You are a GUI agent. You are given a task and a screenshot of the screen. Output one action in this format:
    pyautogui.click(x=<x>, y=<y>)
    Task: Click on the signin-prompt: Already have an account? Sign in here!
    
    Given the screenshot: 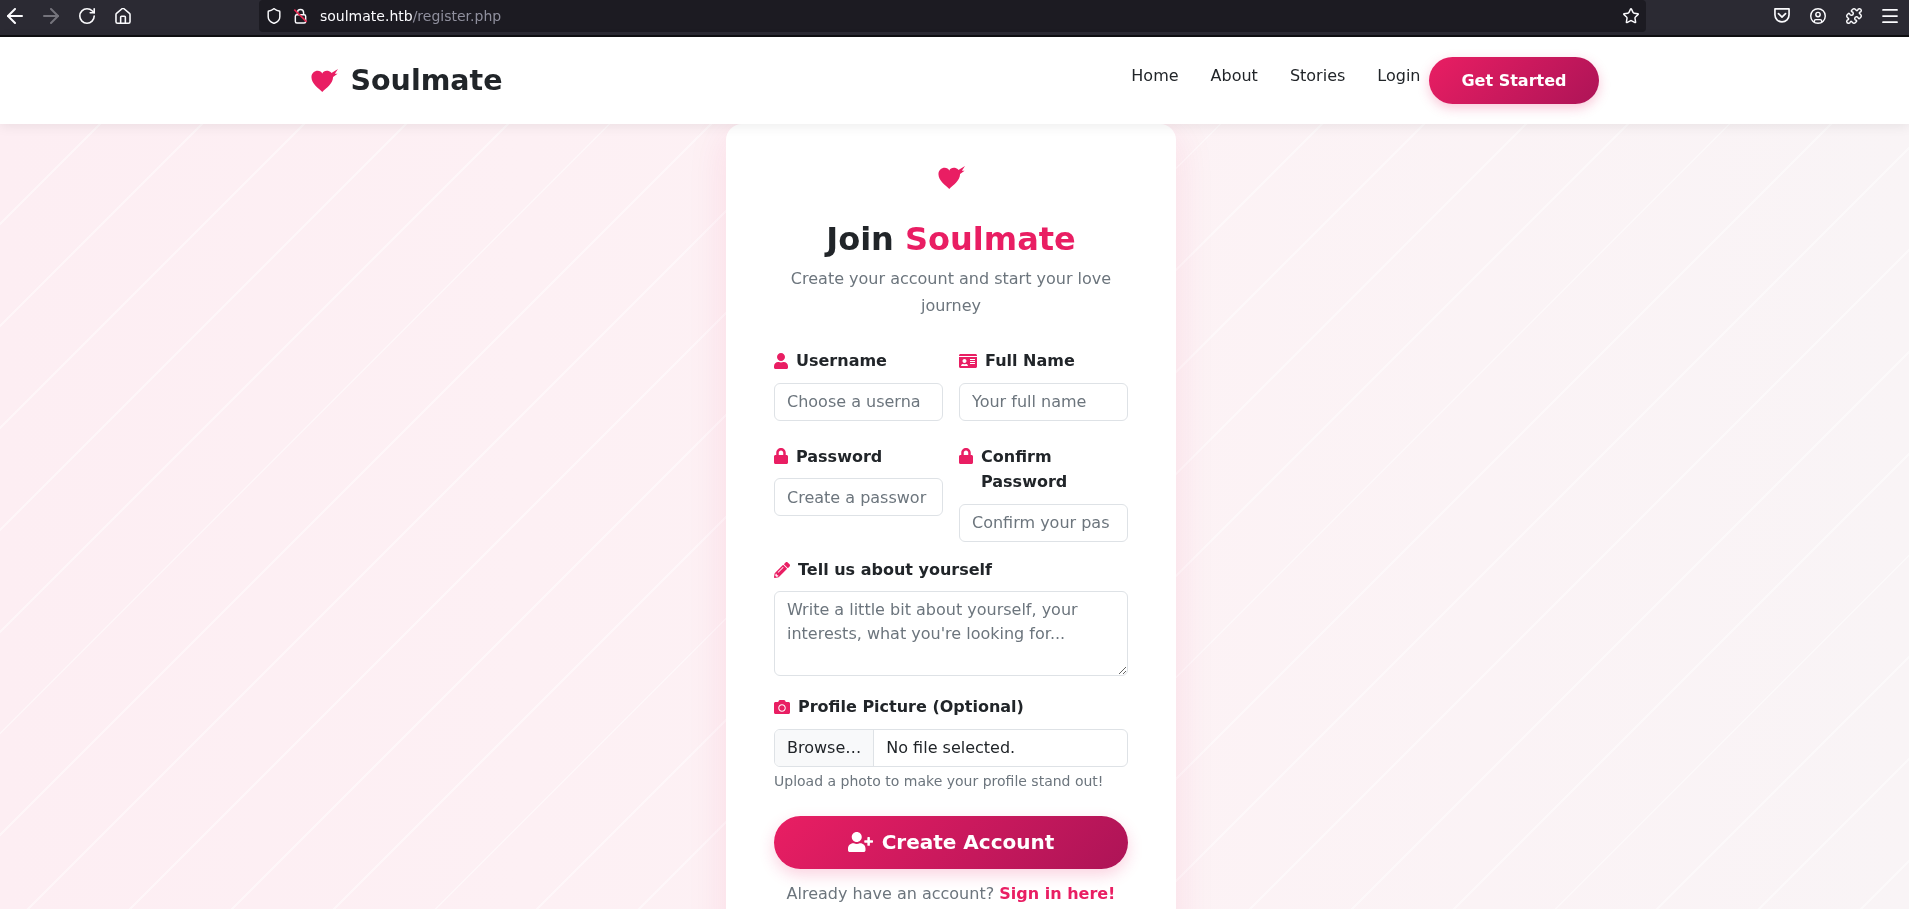 What is the action you would take?
    pyautogui.click(x=951, y=893)
    